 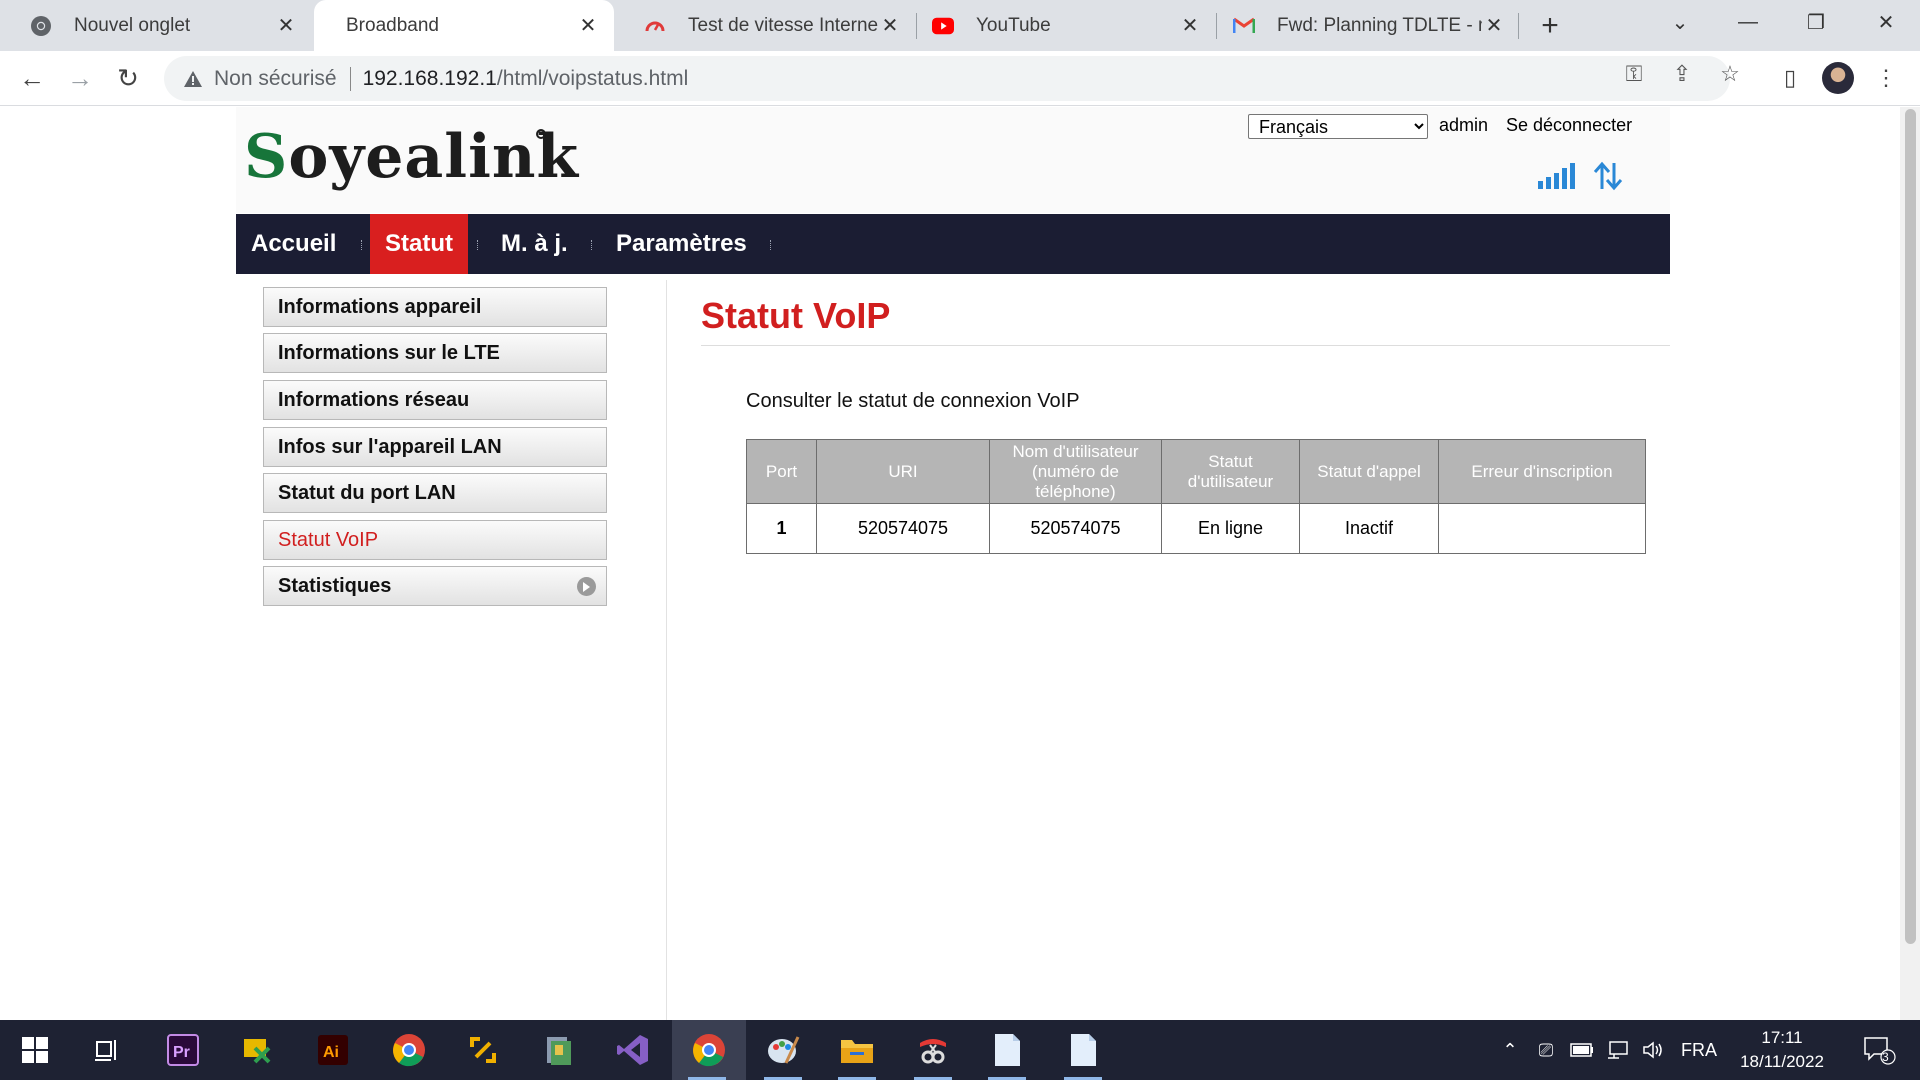 I want to click on column-header-uri: URI, so click(x=903, y=471).